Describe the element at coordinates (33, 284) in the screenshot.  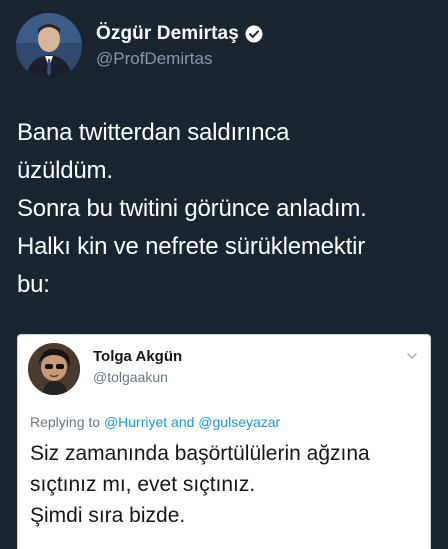
I see `tweet-text-line: bu:` at that location.